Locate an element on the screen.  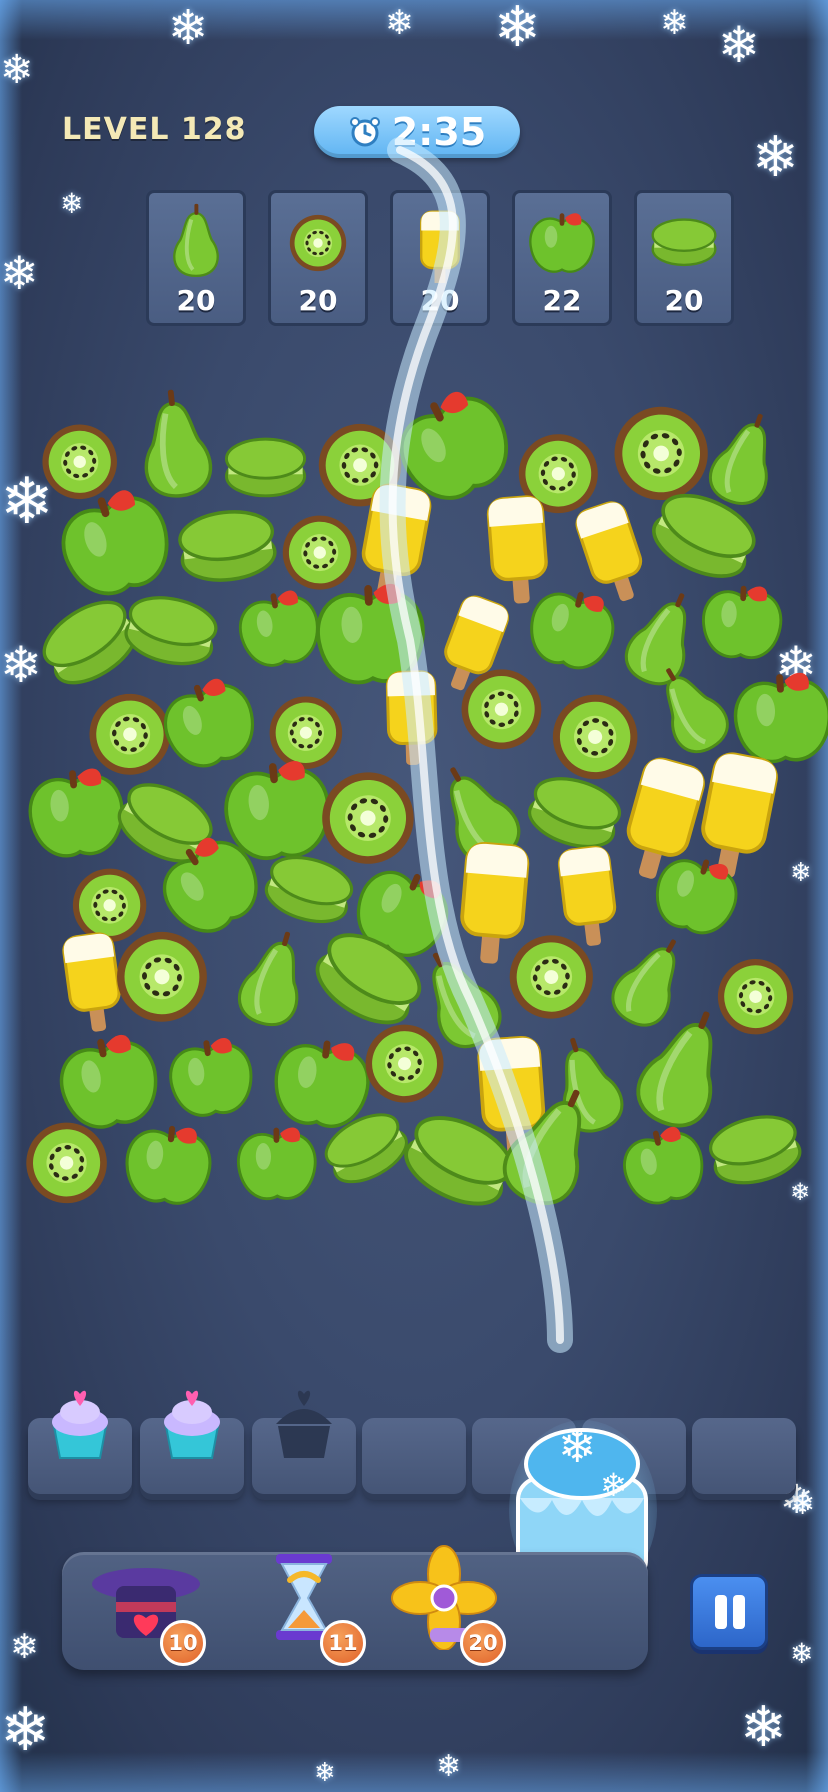
cupcake-silhouette-icon is located at coordinates (304, 1424).